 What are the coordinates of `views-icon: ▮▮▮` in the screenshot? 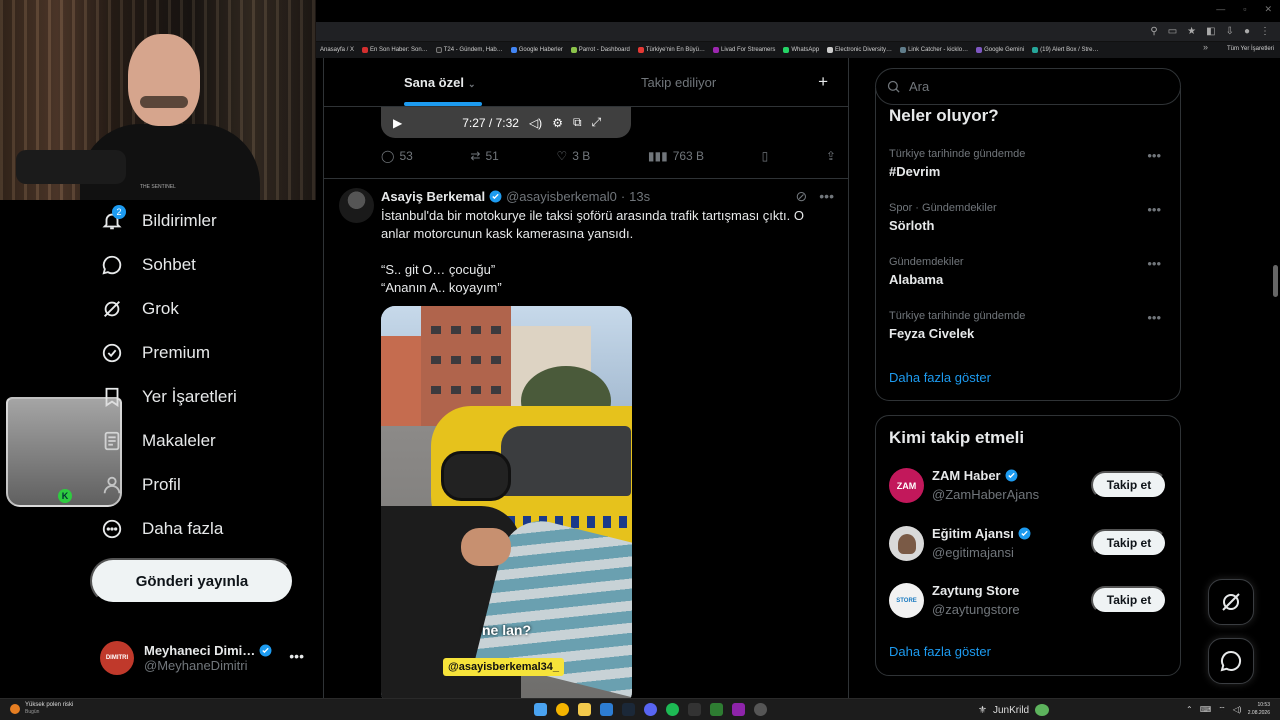 It's located at (657, 156).